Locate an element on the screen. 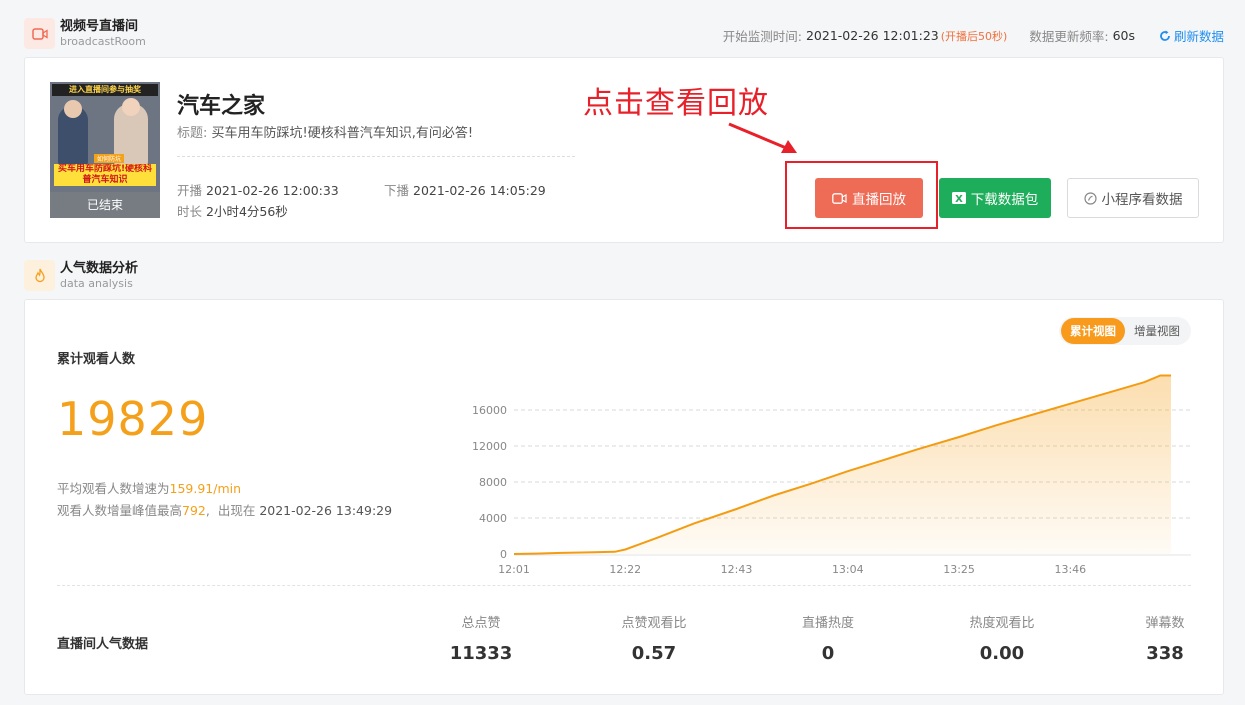 This screenshot has width=1245, height=705. room-title-line: 标题: 买车用车防踩坑!硬核科普汽车知识,有问必答! is located at coordinates (325, 131).